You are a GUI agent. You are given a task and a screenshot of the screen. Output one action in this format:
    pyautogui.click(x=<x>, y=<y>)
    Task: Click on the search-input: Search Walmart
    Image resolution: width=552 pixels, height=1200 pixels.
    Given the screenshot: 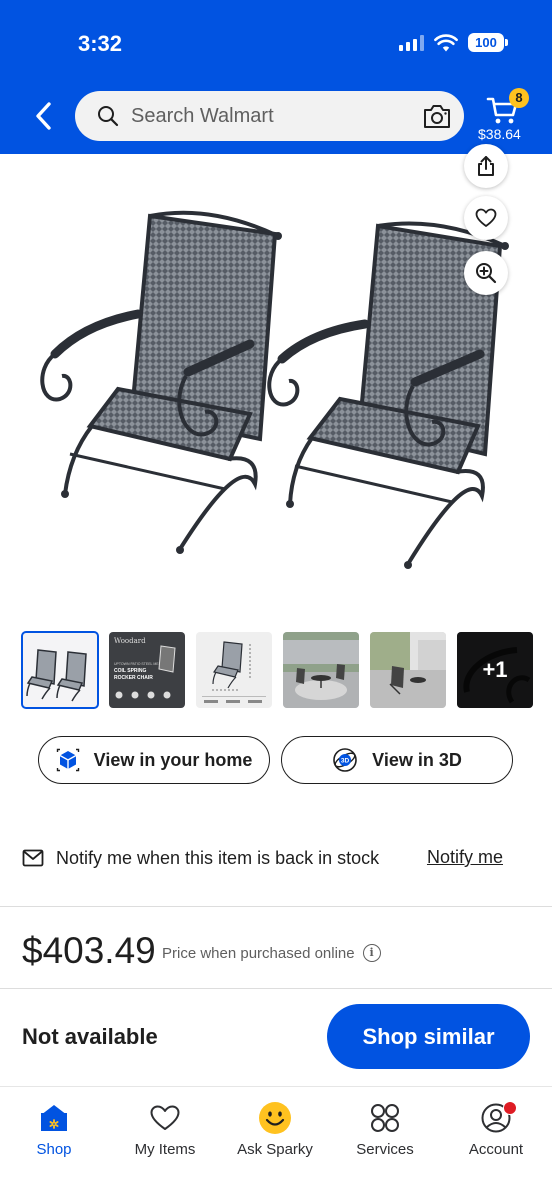 What is the action you would take?
    pyautogui.click(x=202, y=116)
    